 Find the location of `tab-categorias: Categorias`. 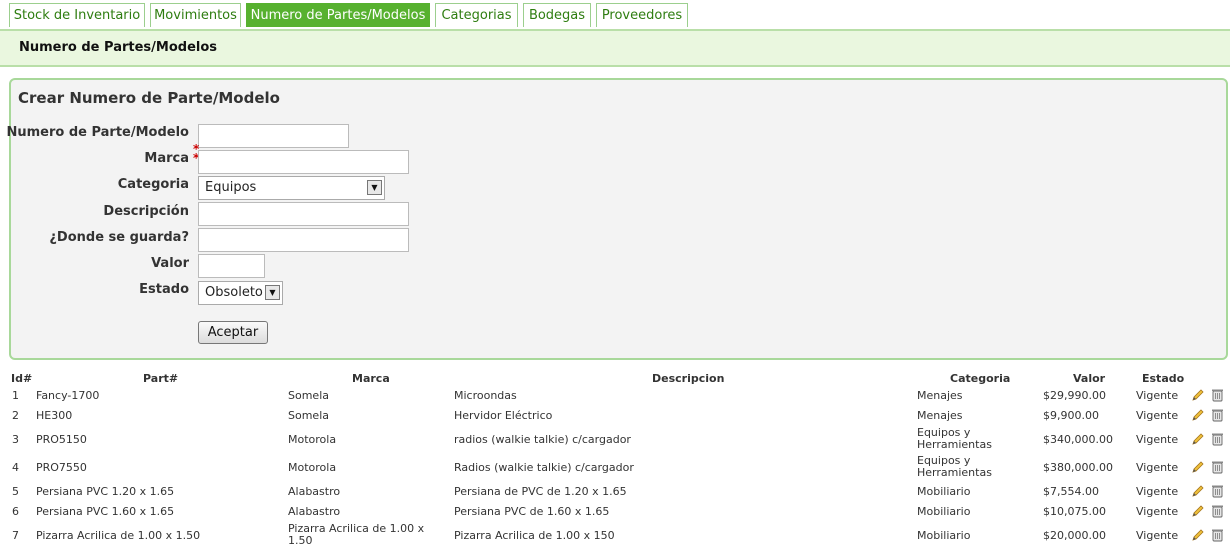

tab-categorias: Categorias is located at coordinates (476, 15).